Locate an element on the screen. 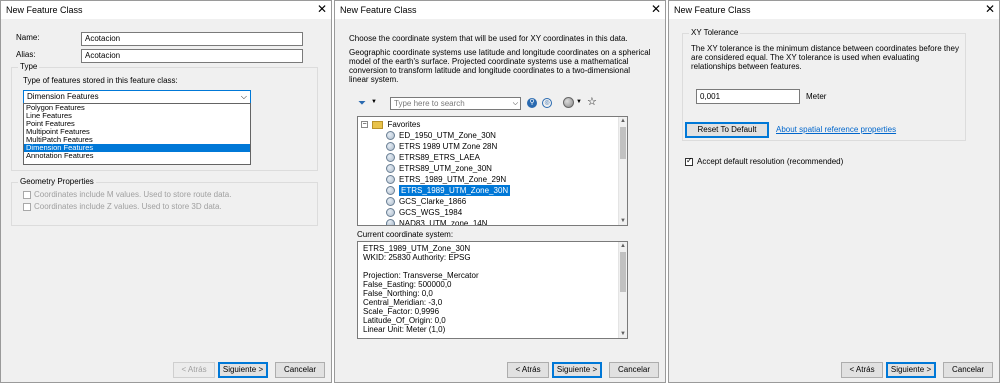 Image resolution: width=1000 pixels, height=383 pixels. details-scrollbar: ▲ ▼ is located at coordinates (622, 290).